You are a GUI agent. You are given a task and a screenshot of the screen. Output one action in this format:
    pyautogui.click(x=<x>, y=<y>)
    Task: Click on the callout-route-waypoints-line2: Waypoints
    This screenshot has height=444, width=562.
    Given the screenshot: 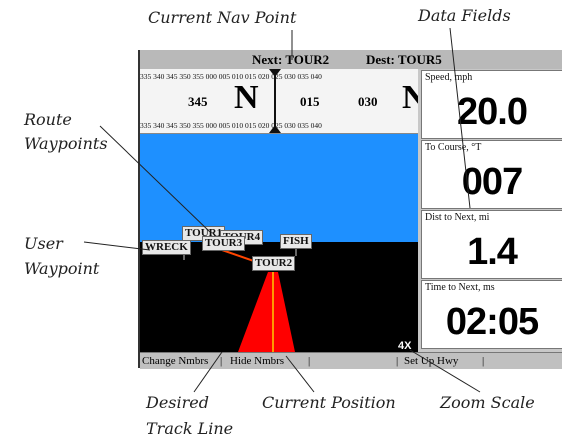 What is the action you would take?
    pyautogui.click(x=66, y=143)
    